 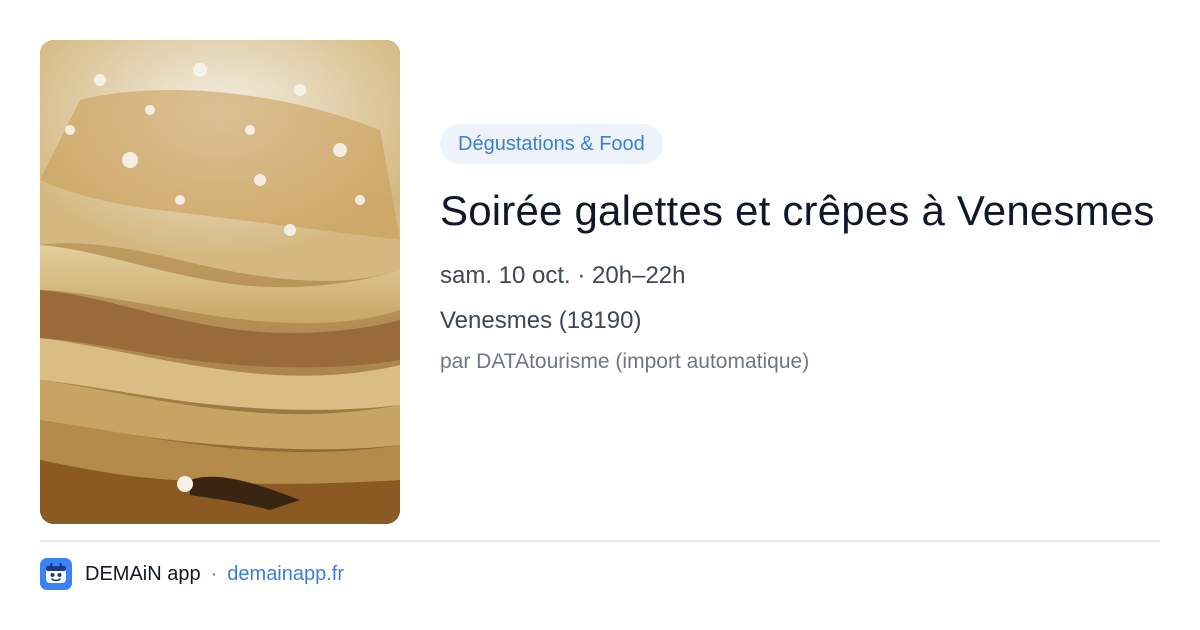 I want to click on event-datetime: sam. 10 oct. · 20h–22h, so click(x=563, y=275).